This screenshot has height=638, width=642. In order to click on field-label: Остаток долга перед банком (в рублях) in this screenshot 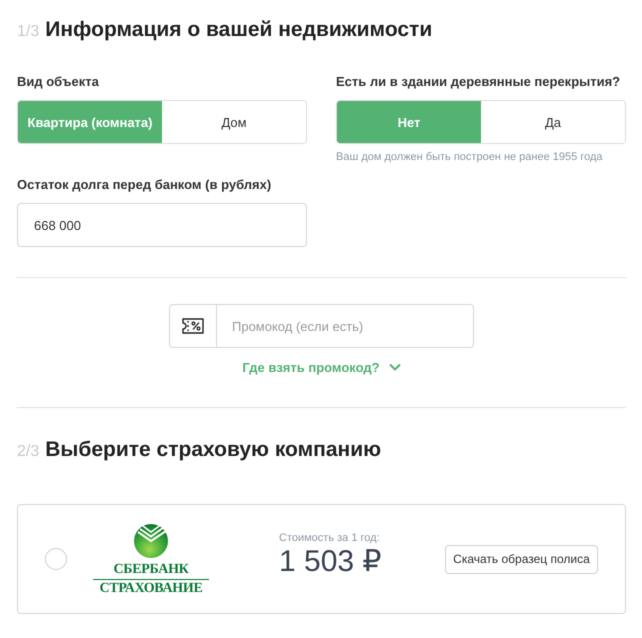, I will do `click(144, 185)`.